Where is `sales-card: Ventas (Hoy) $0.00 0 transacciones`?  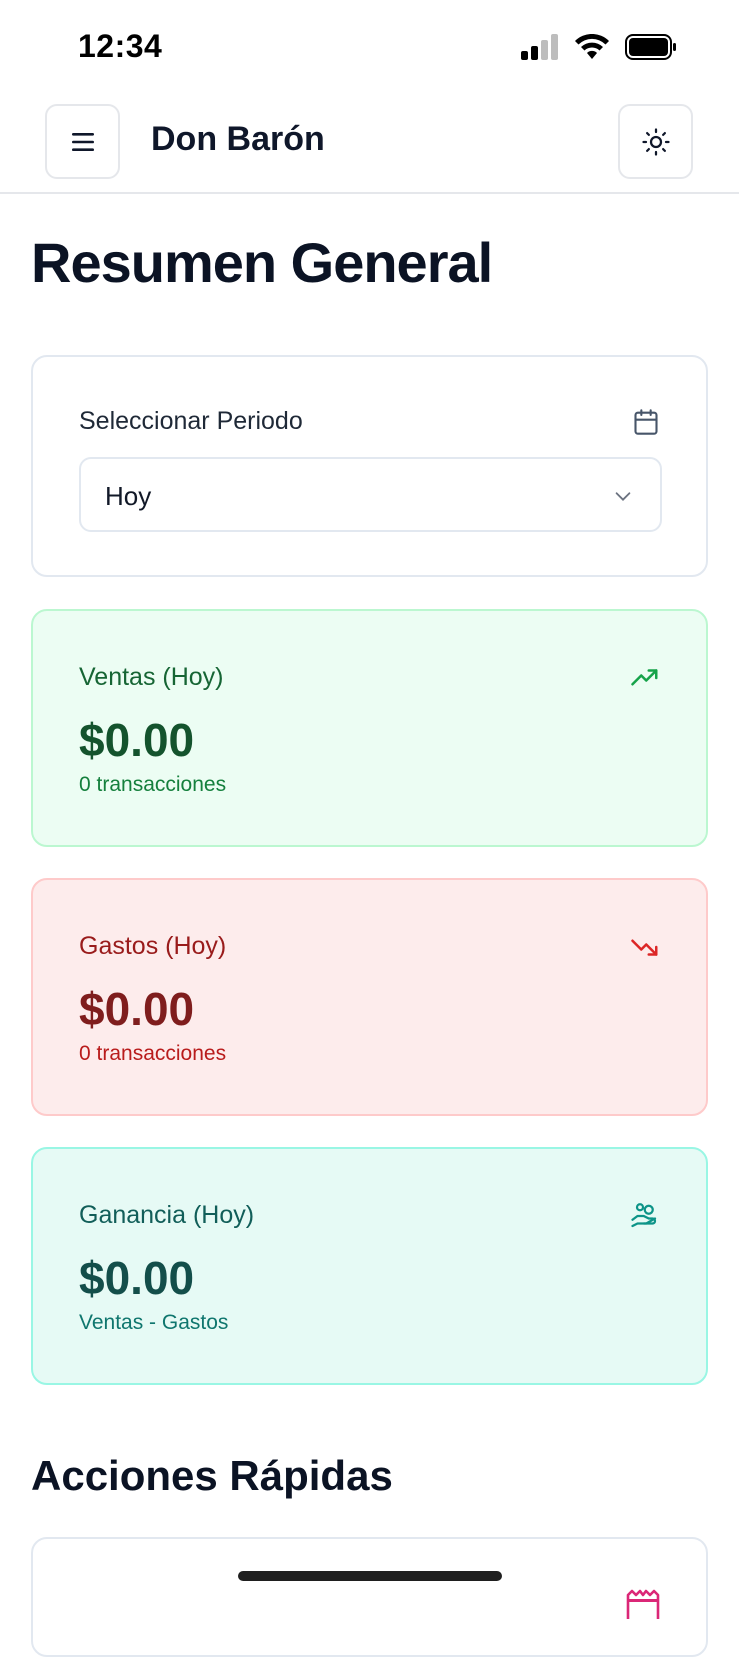 sales-card: Ventas (Hoy) $0.00 0 transacciones is located at coordinates (369, 728).